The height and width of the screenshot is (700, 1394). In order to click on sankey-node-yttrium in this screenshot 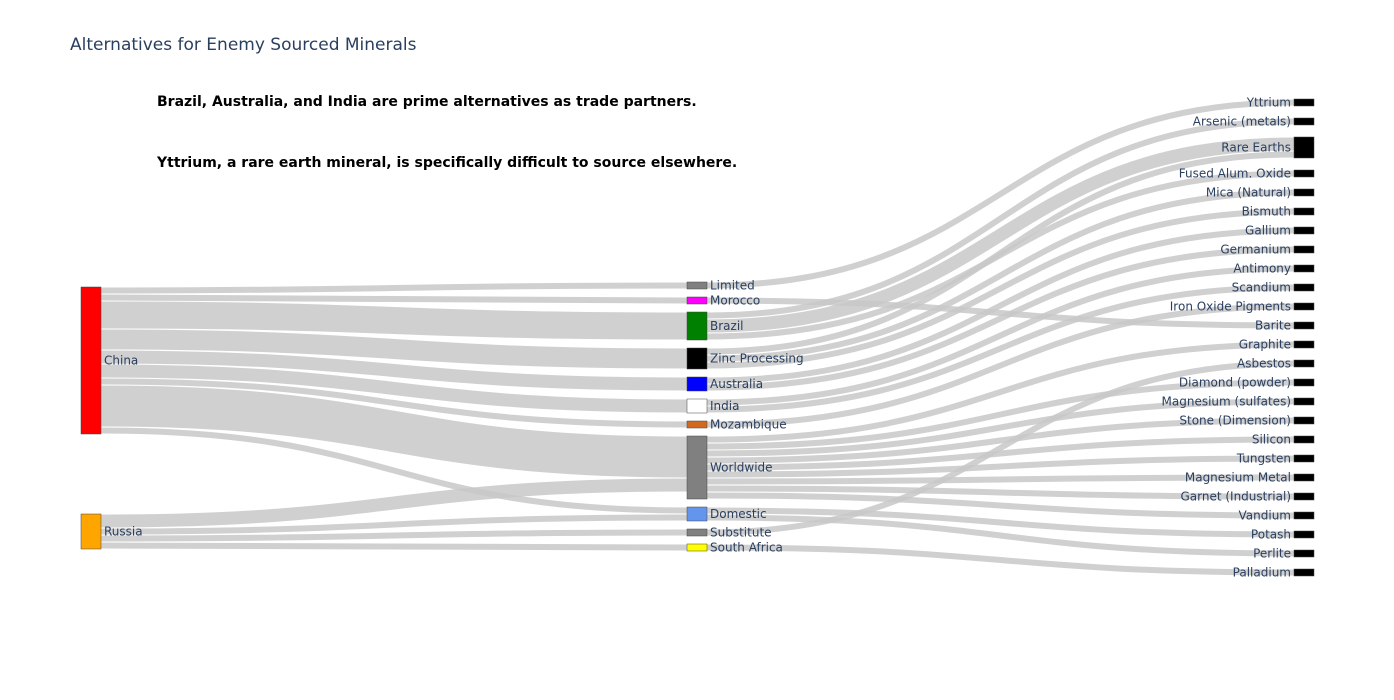, I will do `click(1304, 102)`.